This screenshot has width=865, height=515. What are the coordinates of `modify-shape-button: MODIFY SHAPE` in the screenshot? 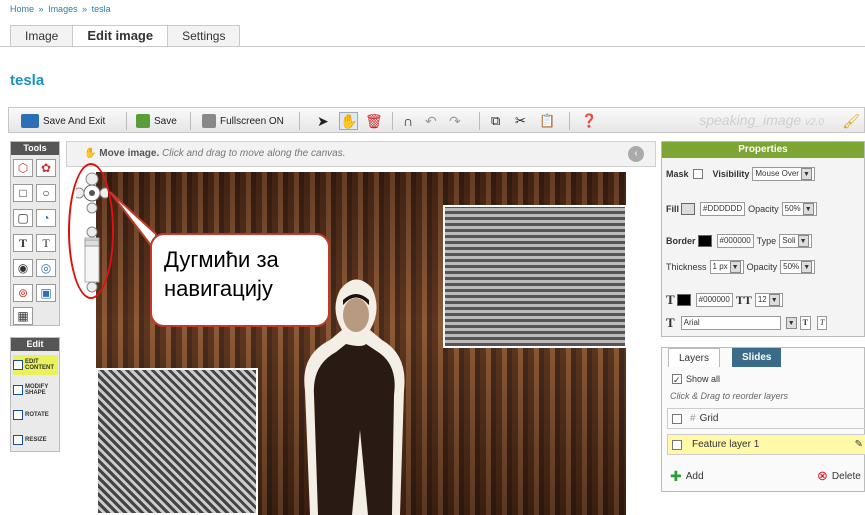 It's located at (35, 390).